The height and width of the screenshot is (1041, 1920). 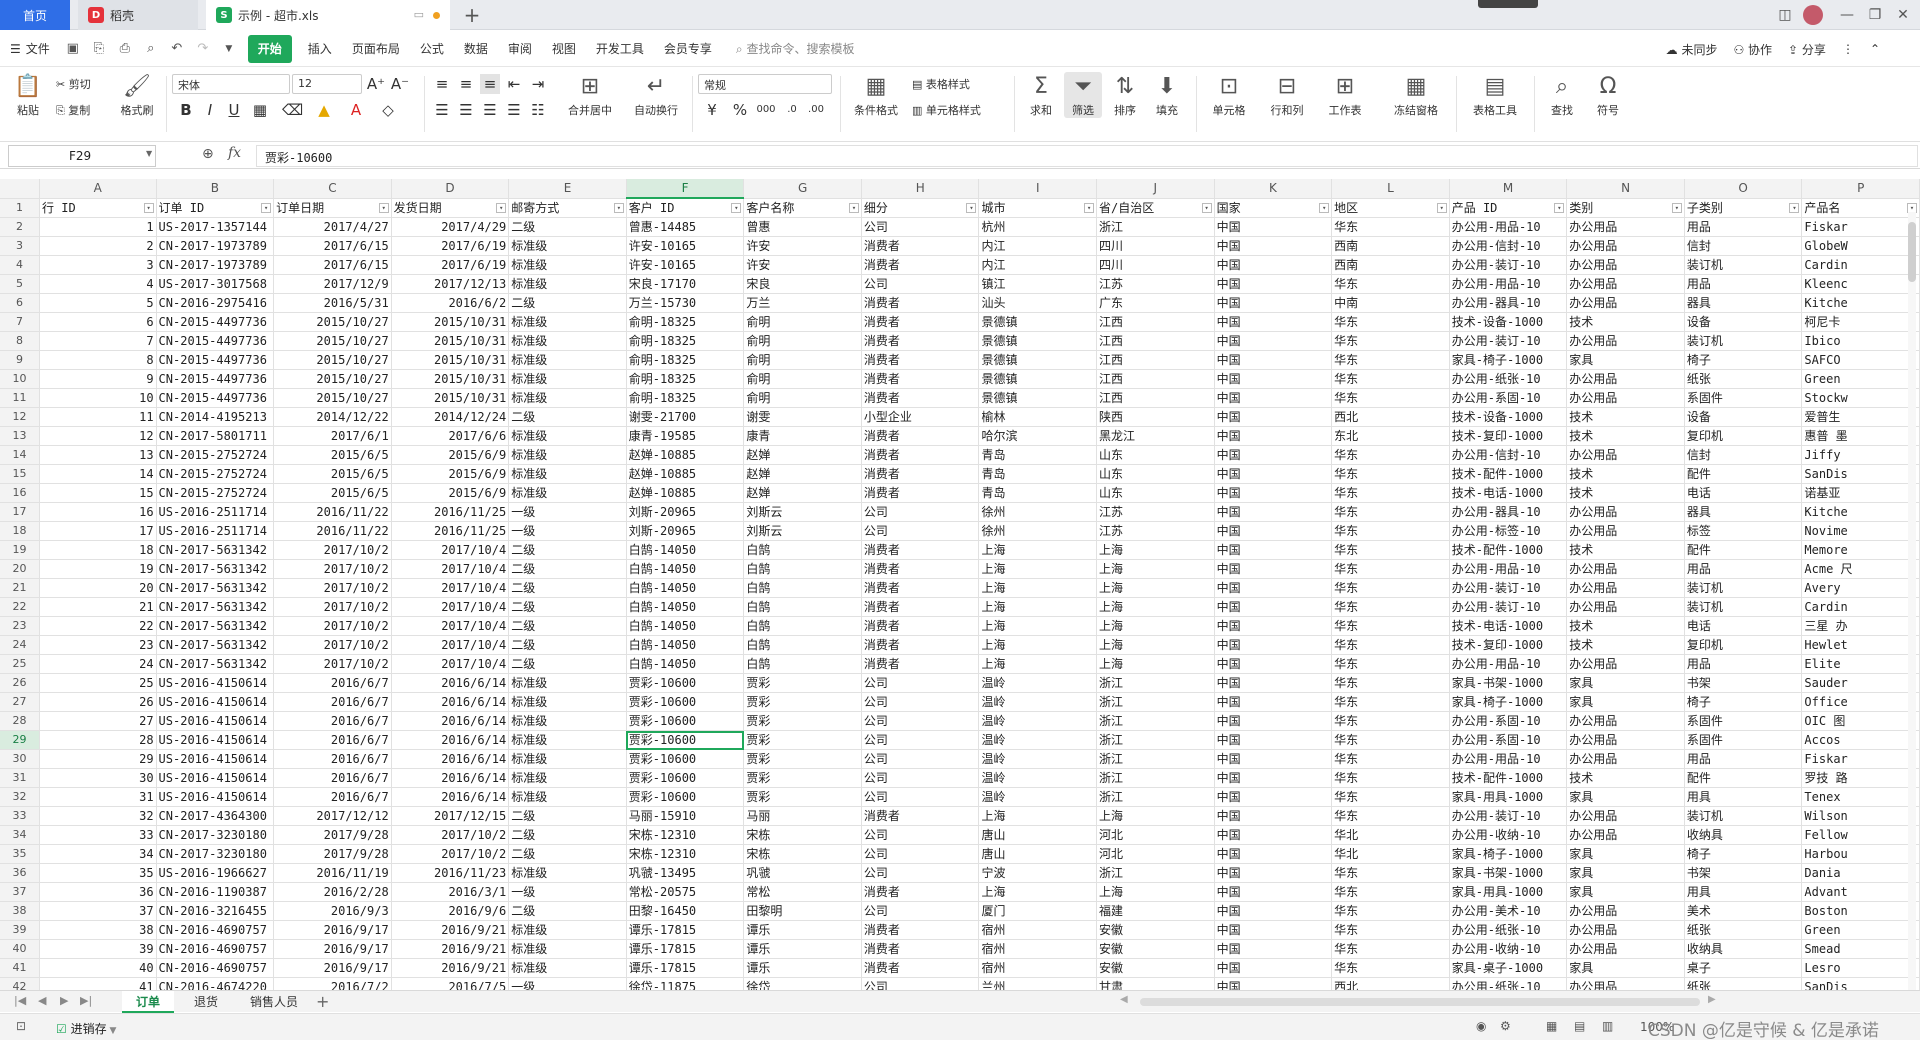 I want to click on paste-button: 📋 粘贴, so click(x=28, y=95).